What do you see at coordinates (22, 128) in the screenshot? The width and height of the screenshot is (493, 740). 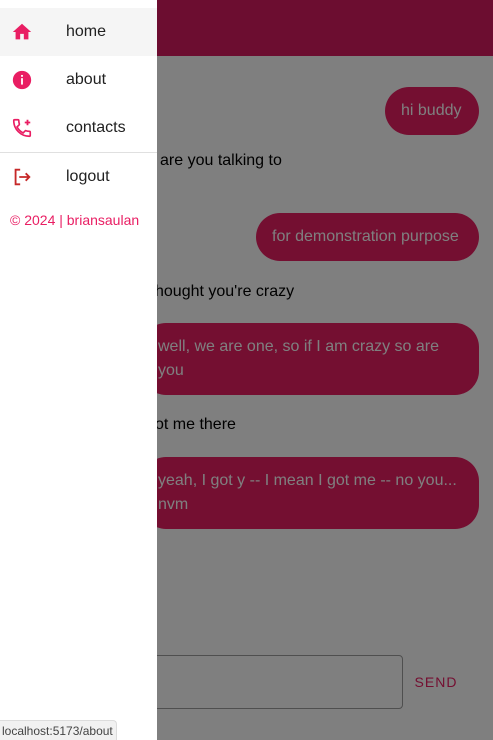 I see `phone-add-icon` at bounding box center [22, 128].